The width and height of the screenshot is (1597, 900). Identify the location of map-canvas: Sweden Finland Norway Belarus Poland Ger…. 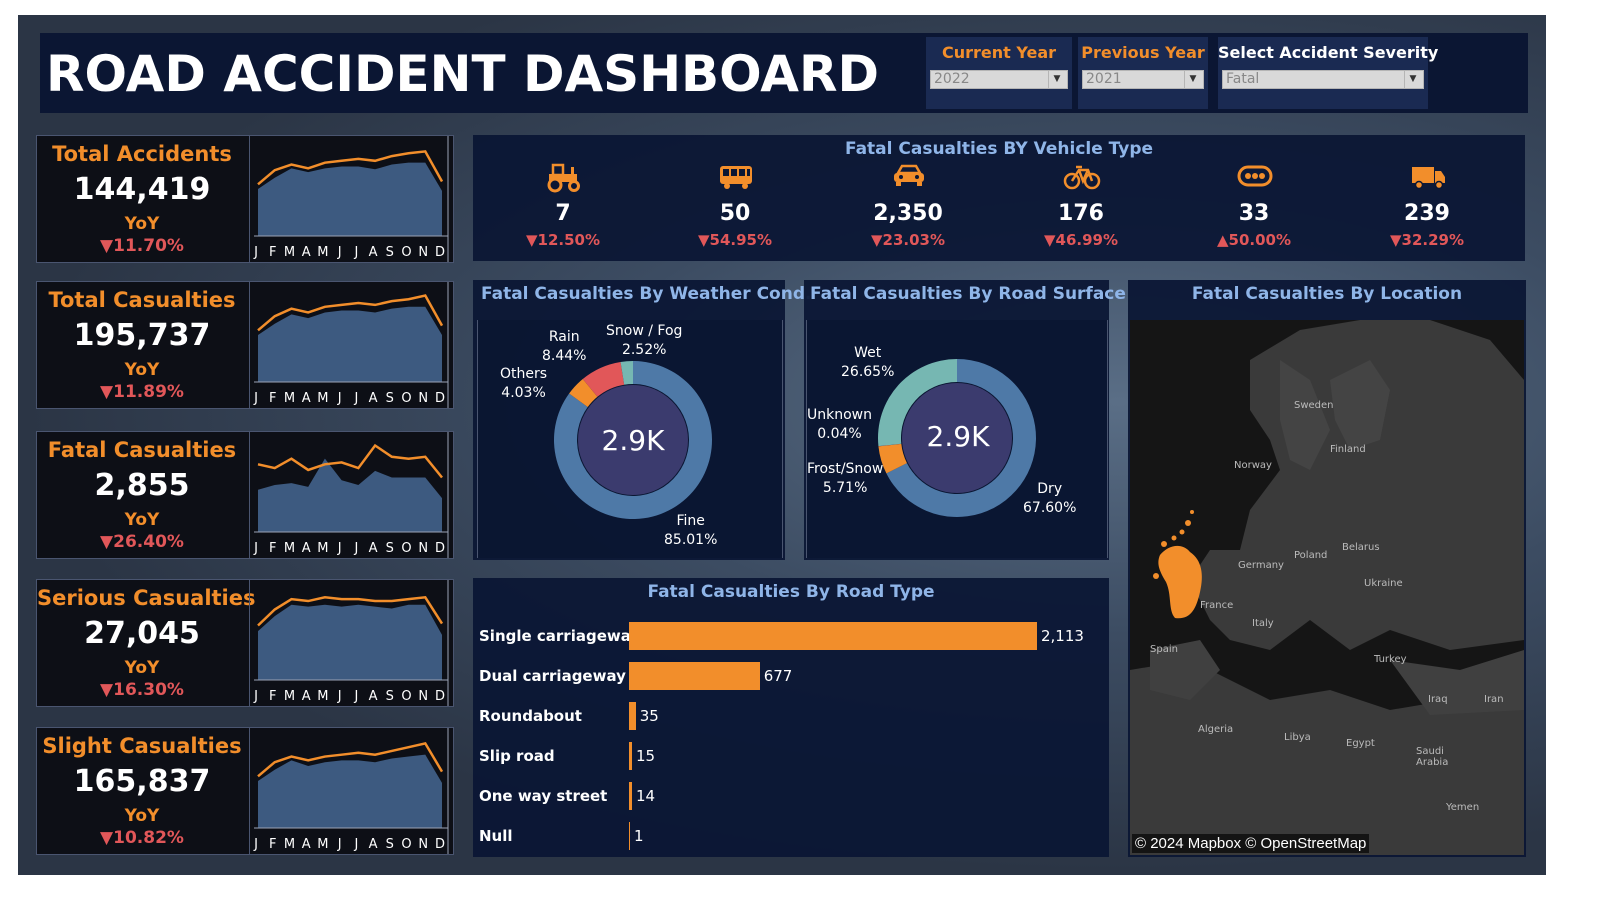
(1327, 587).